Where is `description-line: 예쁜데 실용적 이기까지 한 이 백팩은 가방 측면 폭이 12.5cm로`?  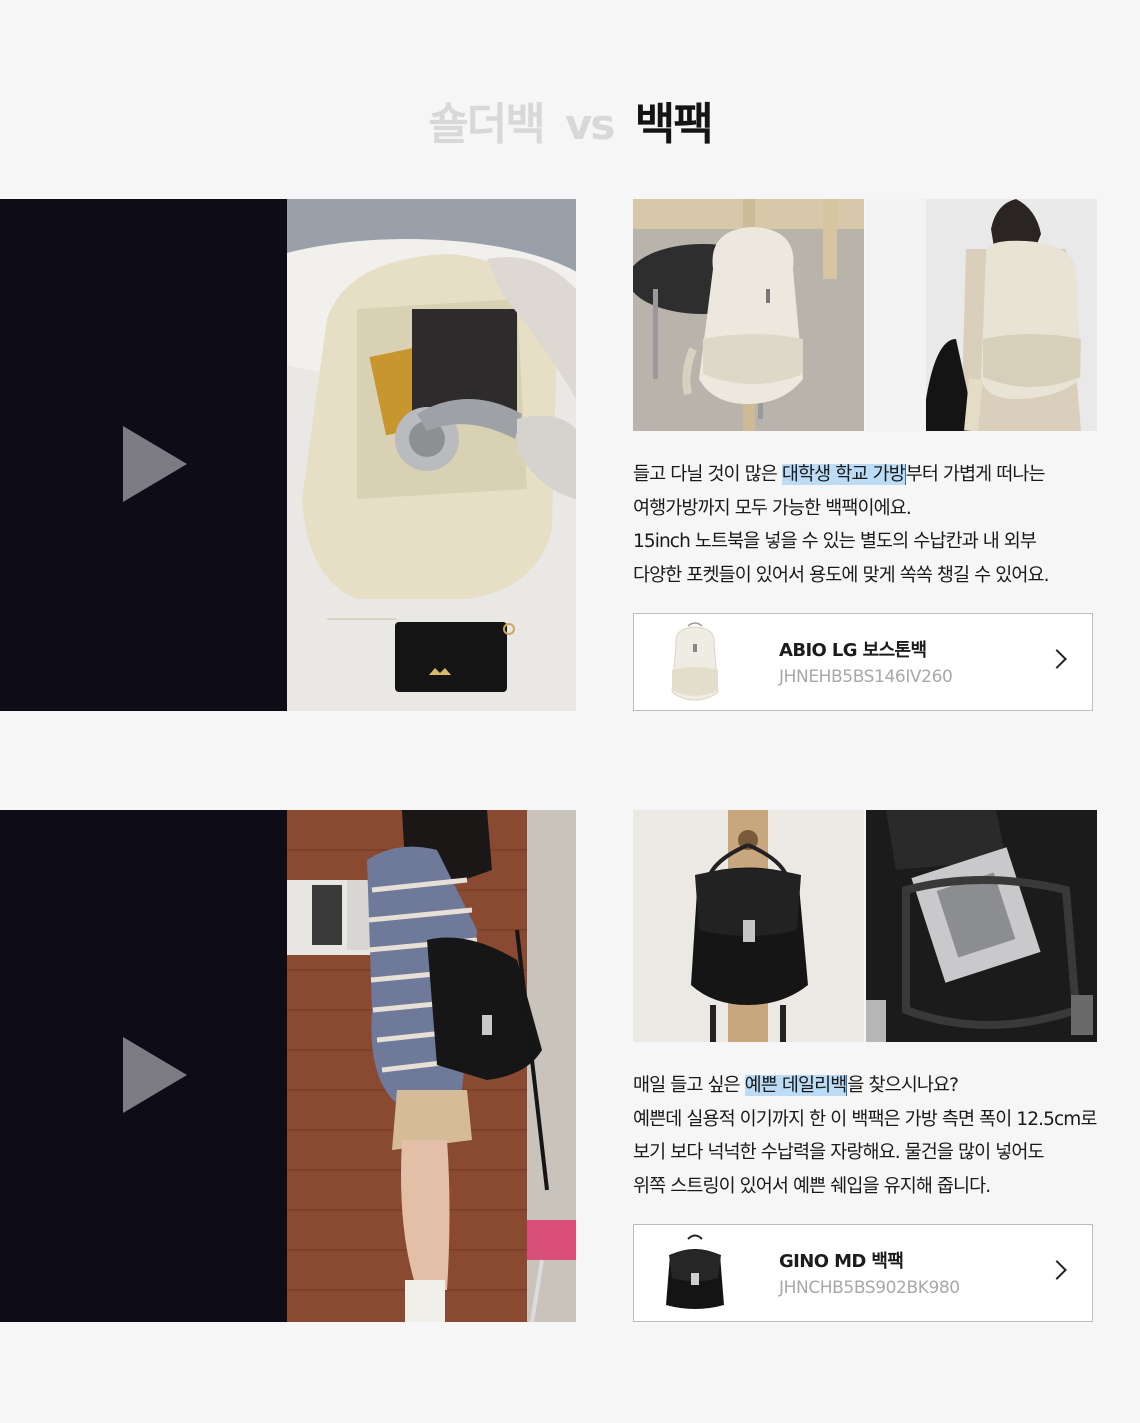 description-line: 예쁜데 실용적 이기까지 한 이 백팩은 가방 측면 폭이 12.5cm로 is located at coordinates (865, 1119).